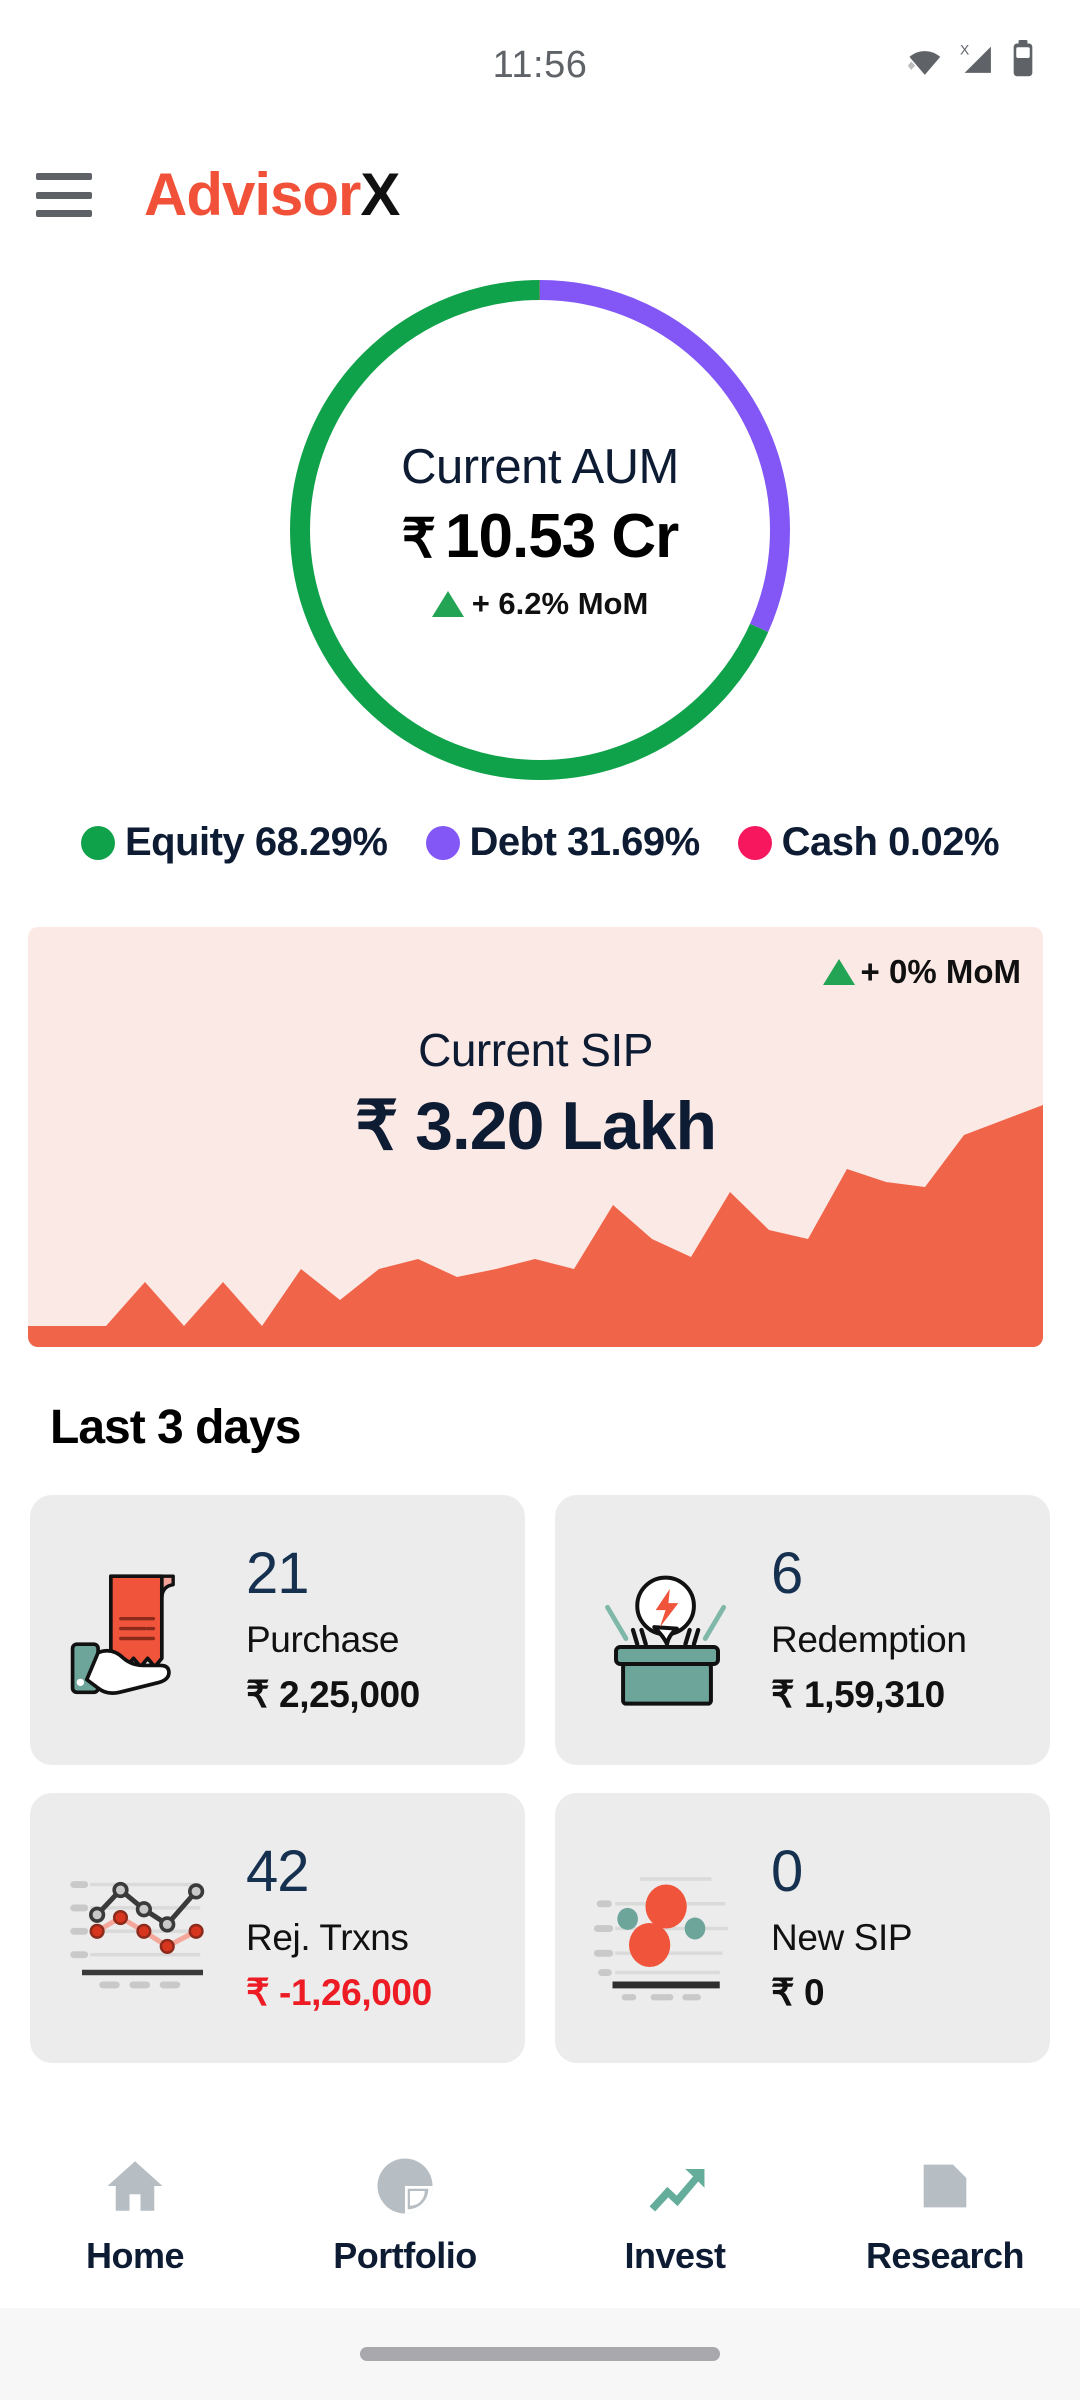  I want to click on aum-center-content: Current AUM ₹ 10.53 Cr + 6.2% MoM, so click(540, 530).